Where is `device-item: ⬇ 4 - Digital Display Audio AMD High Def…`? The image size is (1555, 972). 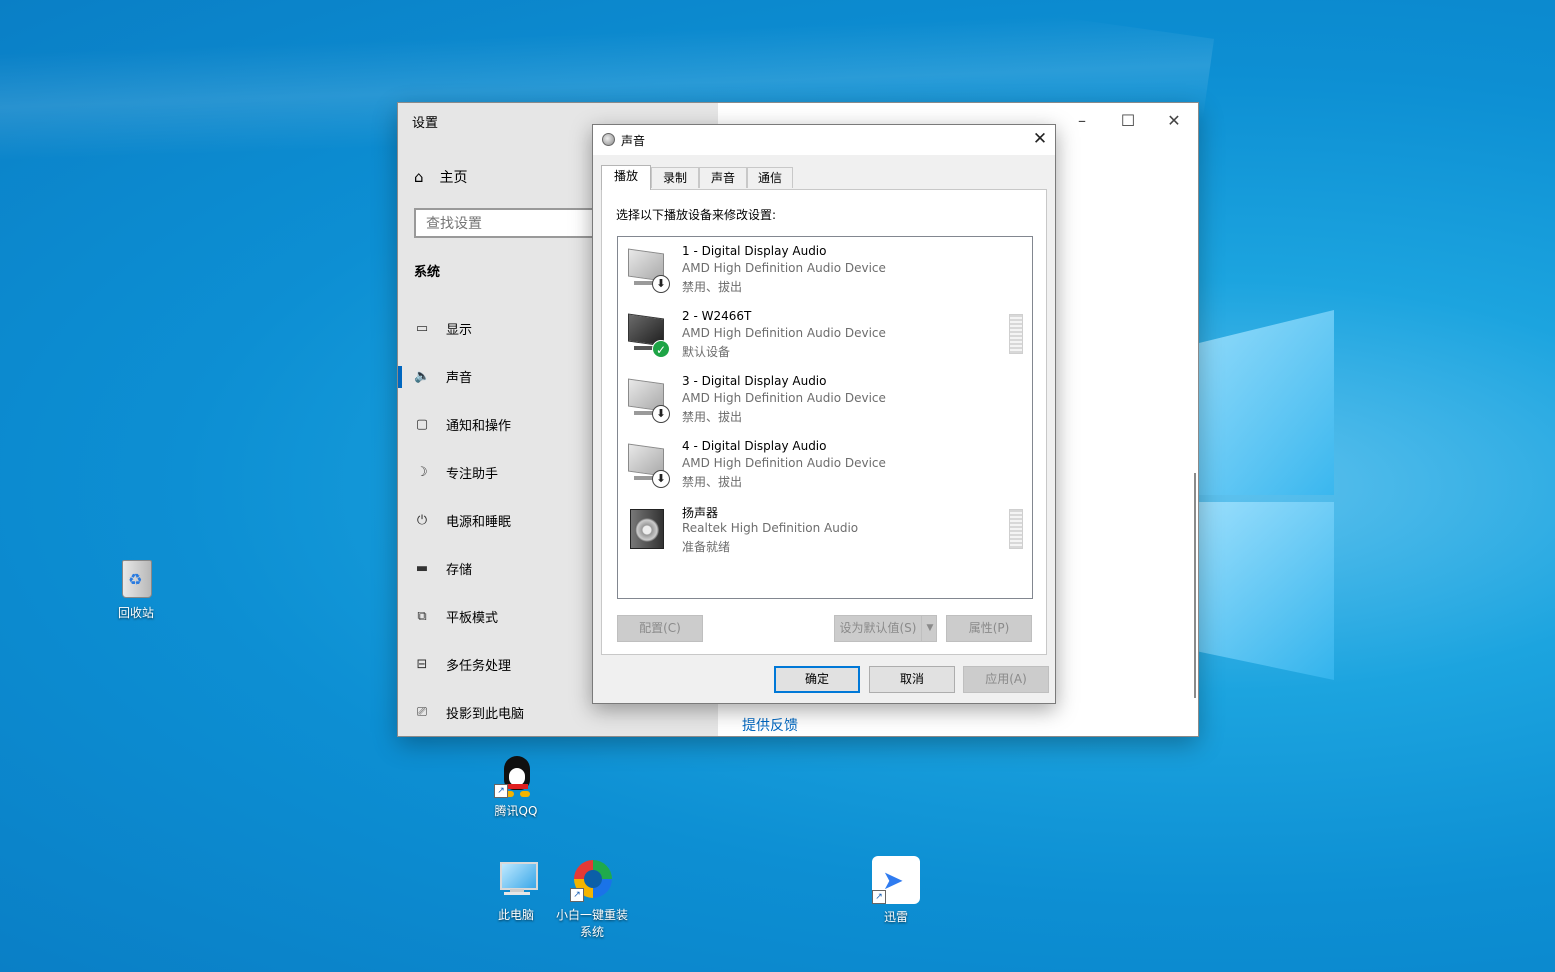 device-item: ⬇ 4 - Digital Display Audio AMD High Def… is located at coordinates (824, 466).